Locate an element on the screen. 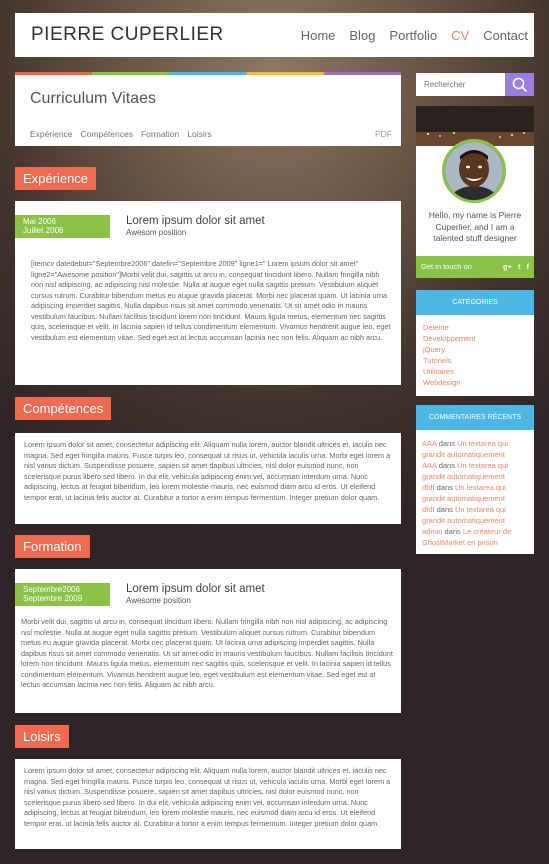 This screenshot has width=549, height=864. facebook-icon: f is located at coordinates (528, 267).